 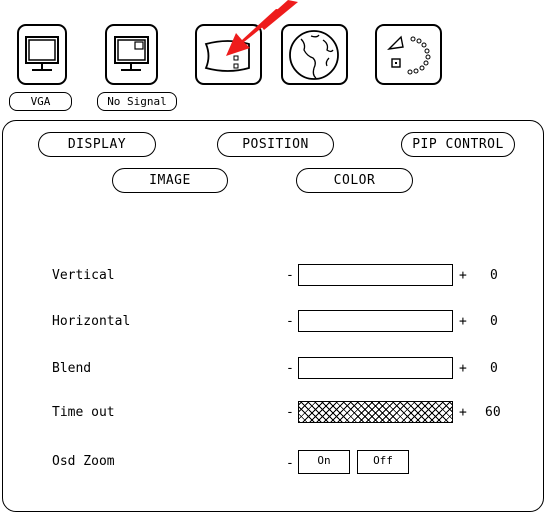 What do you see at coordinates (83, 461) in the screenshot?
I see `osd-zoom-label: Osd Zoom` at bounding box center [83, 461].